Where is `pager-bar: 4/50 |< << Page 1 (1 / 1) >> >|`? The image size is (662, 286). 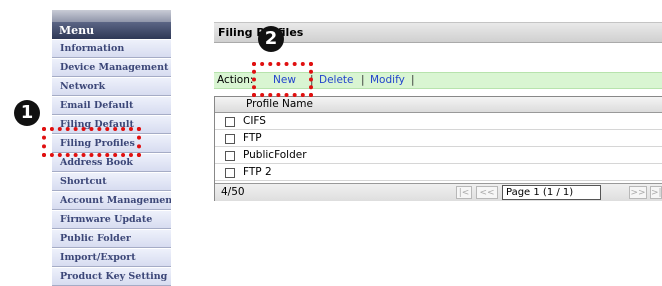 pager-bar: 4/50 |< << Page 1 (1 / 1) >> >| is located at coordinates (438, 192).